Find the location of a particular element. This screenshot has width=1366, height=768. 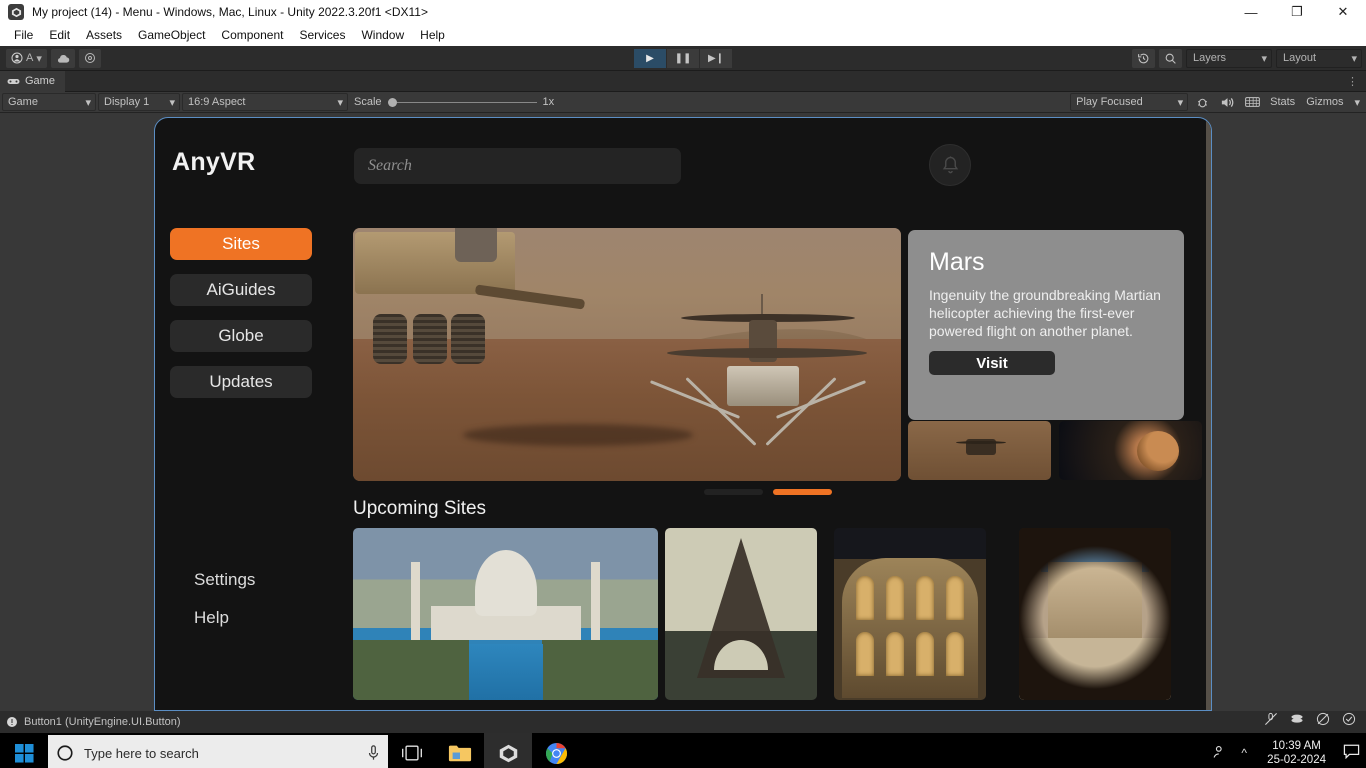

scale-slider-track is located at coordinates (466, 102).